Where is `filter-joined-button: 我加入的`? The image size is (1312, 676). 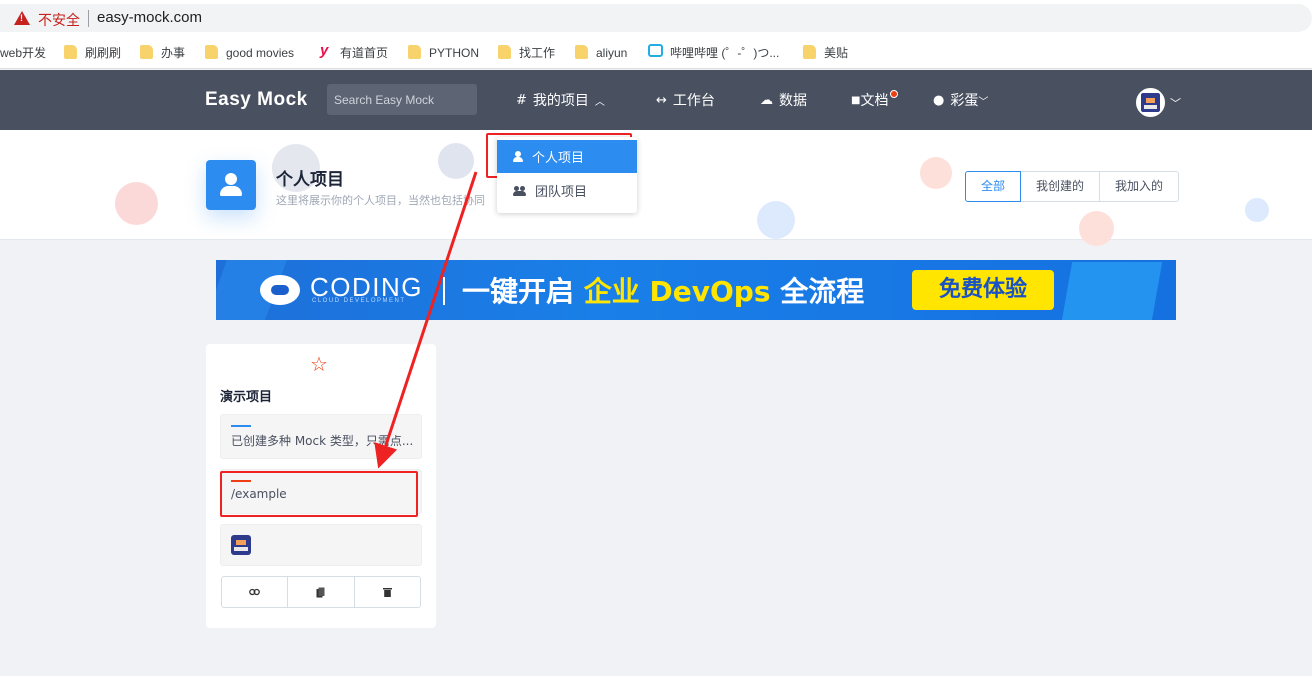 filter-joined-button: 我加入的 is located at coordinates (1139, 186).